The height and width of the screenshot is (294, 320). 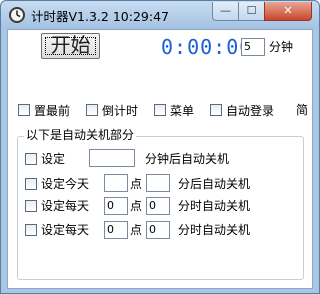 I want to click on topmost-checkbox, so click(x=24, y=110).